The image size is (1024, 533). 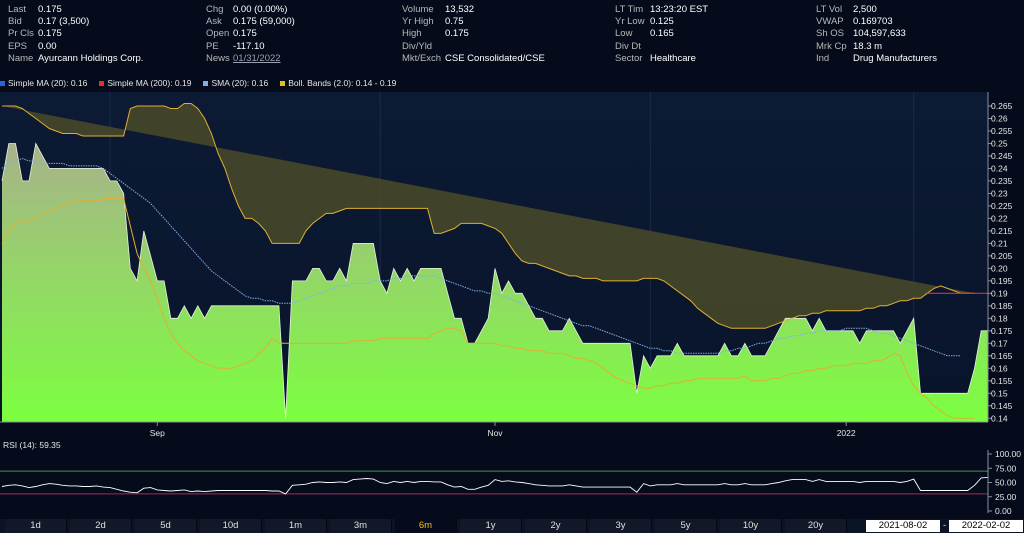 I want to click on legend-label: Boll. Bands (2.0): 0.14 - 0.19, so click(x=342, y=83).